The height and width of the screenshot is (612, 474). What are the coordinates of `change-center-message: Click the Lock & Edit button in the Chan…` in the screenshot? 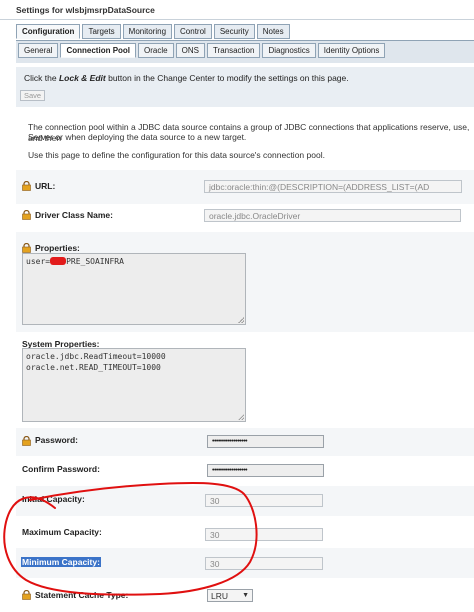 It's located at (186, 78).